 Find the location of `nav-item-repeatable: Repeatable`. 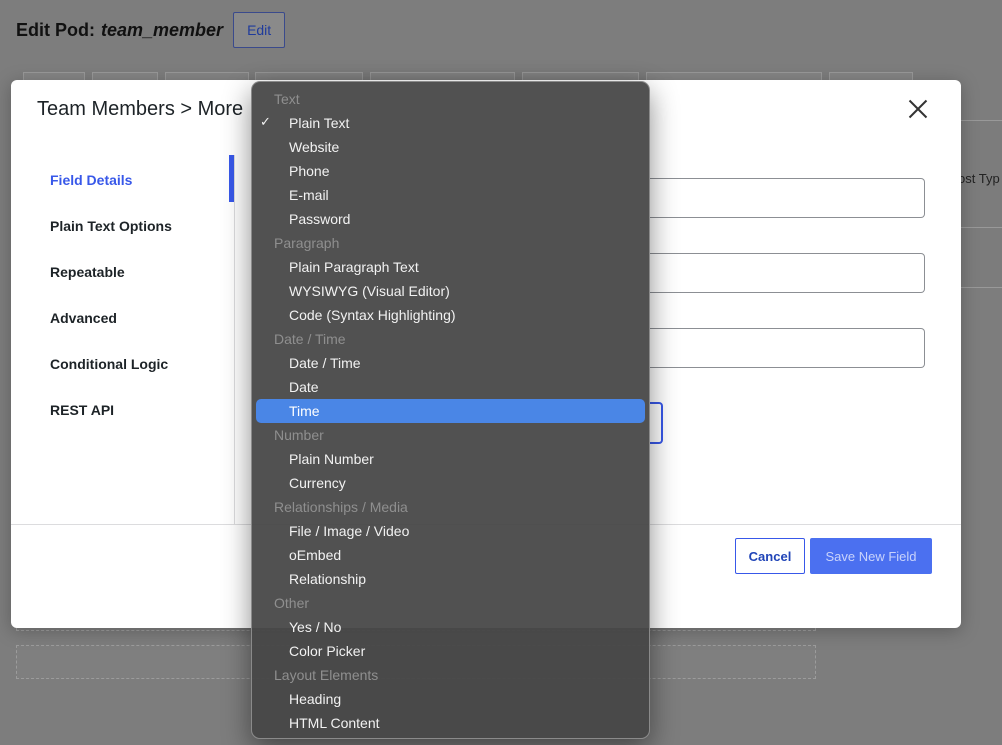

nav-item-repeatable: Repeatable is located at coordinates (87, 272).